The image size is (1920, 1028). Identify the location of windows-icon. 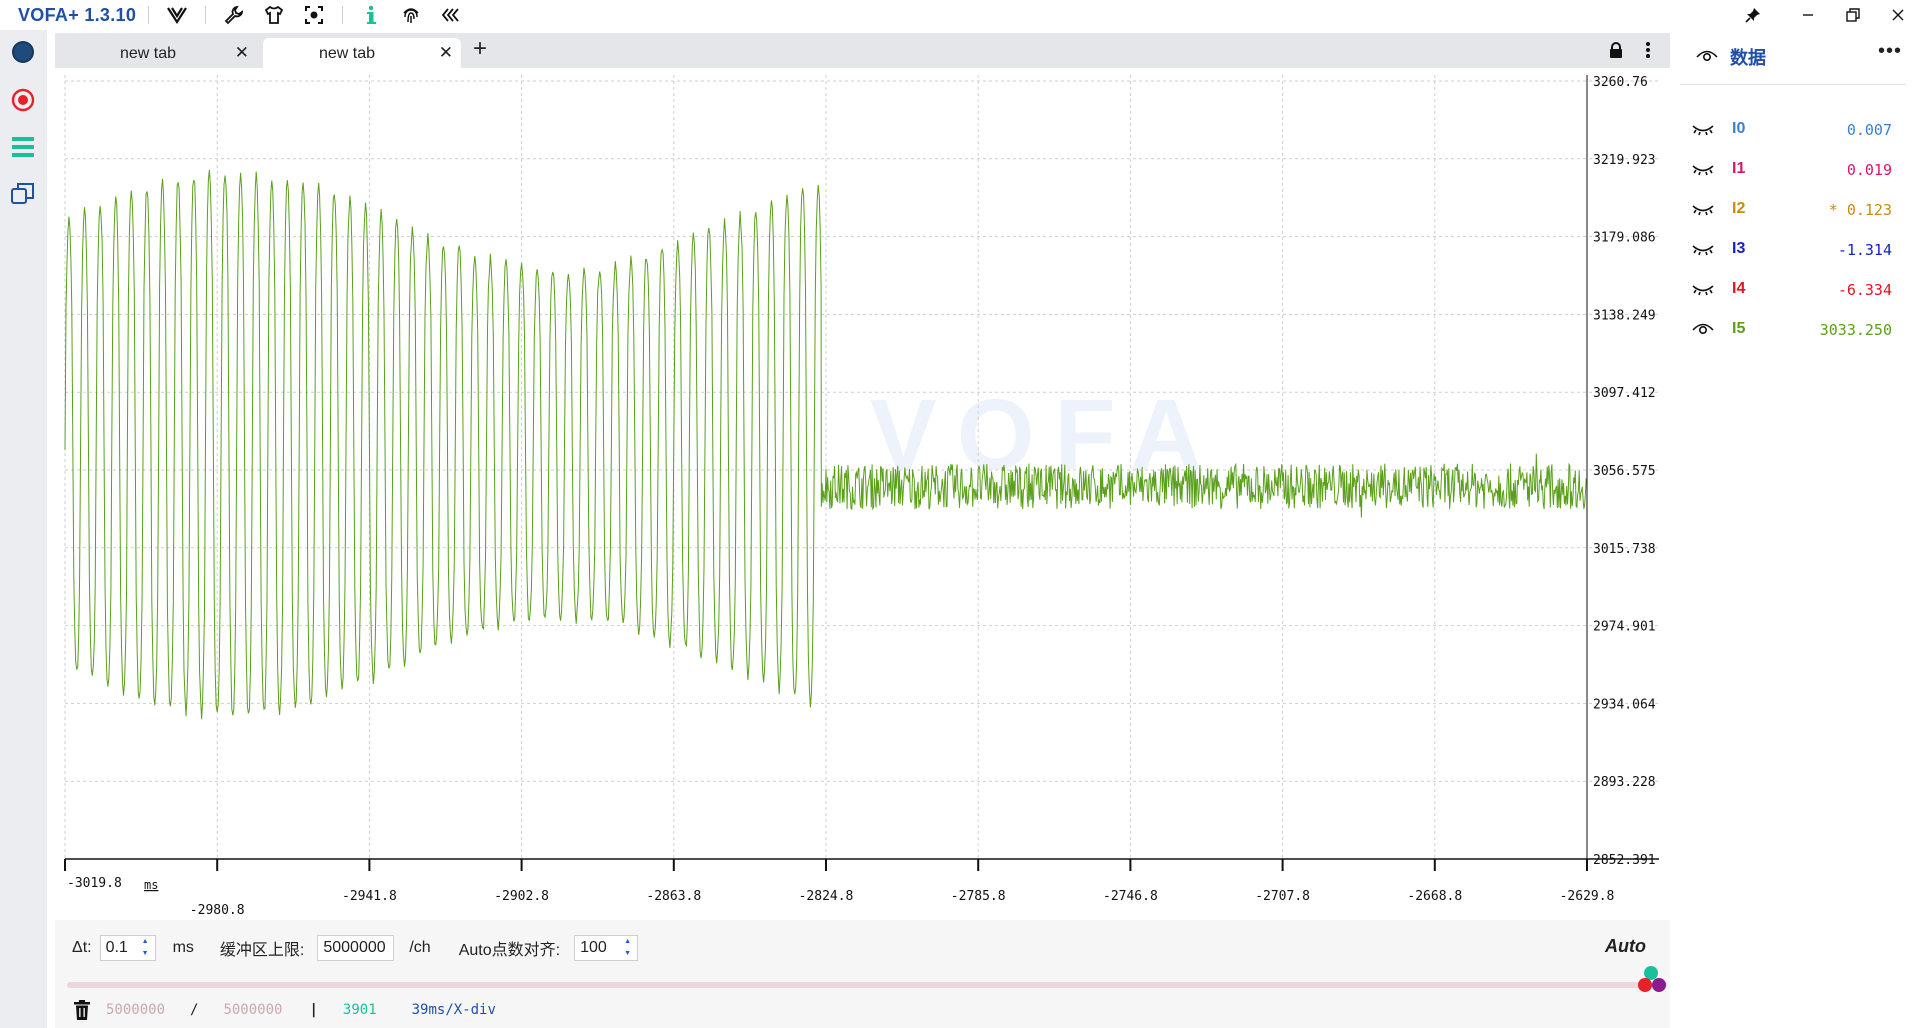
(23, 193).